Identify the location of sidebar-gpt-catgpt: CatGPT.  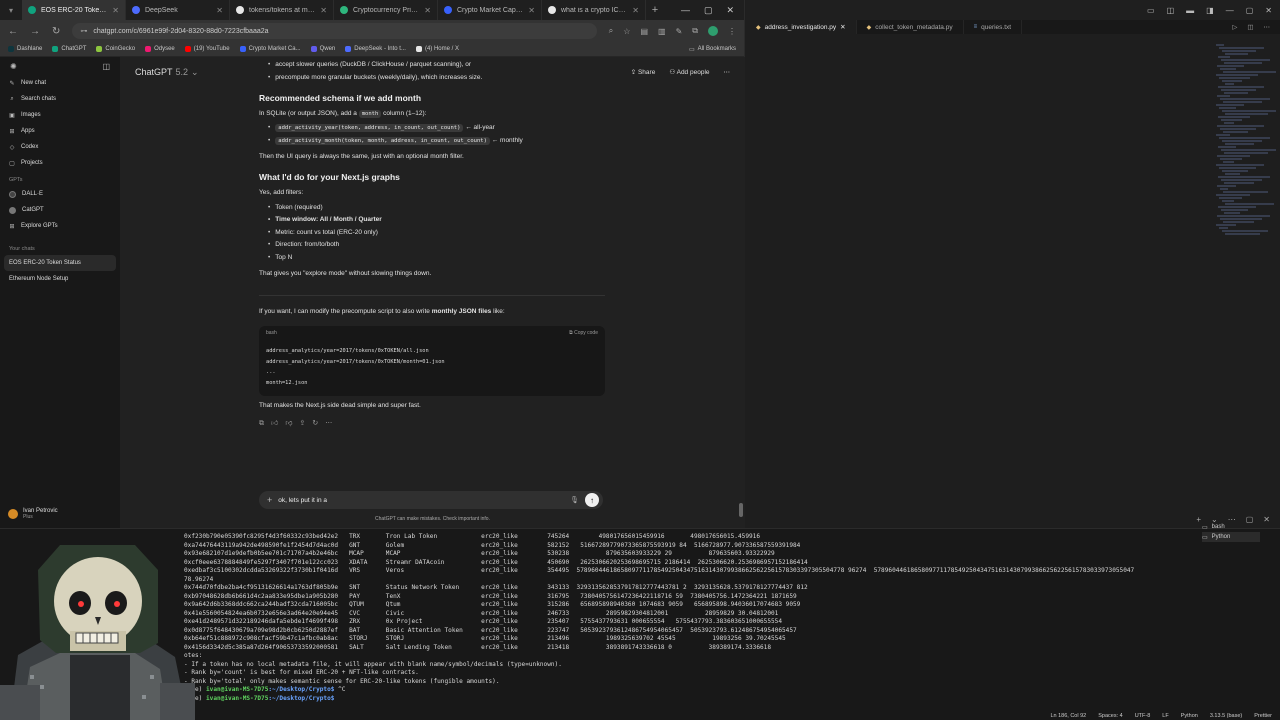
(60, 210).